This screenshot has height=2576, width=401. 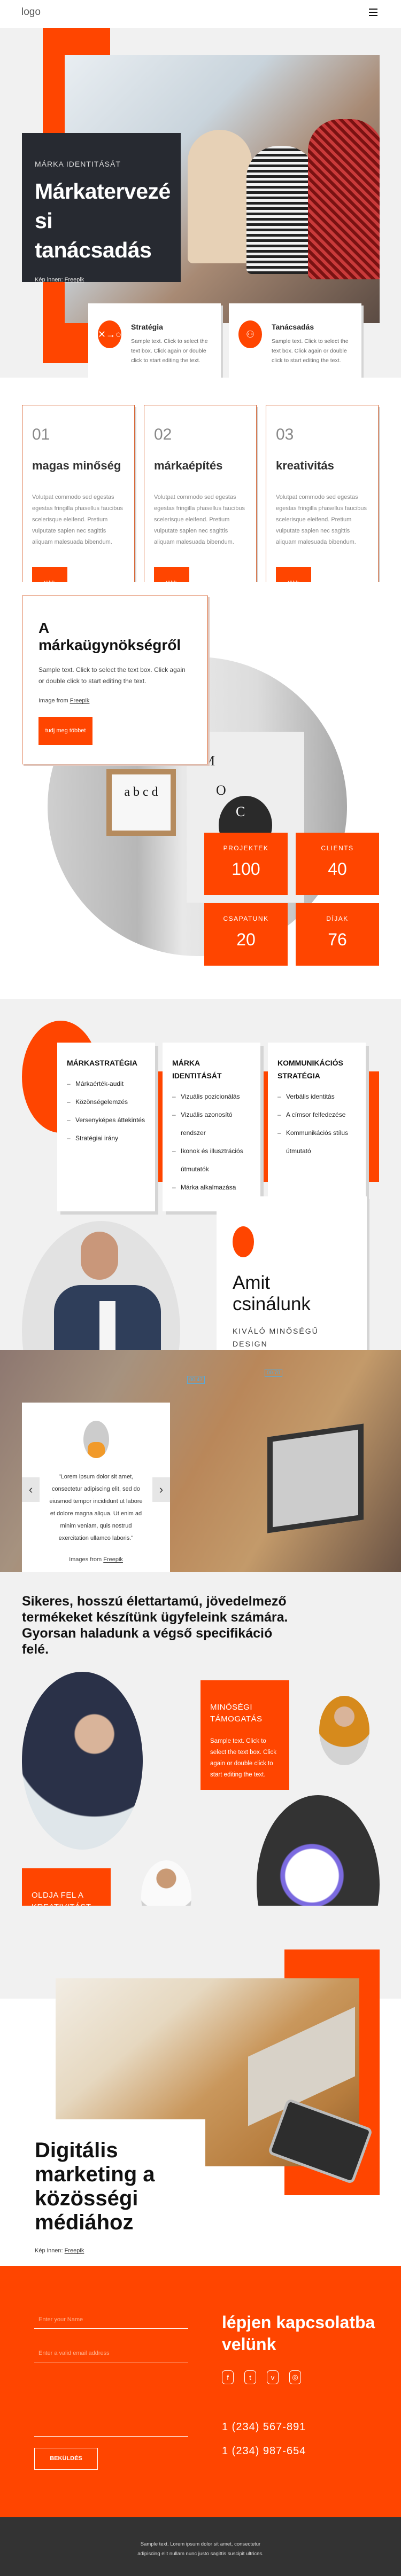 What do you see at coordinates (111, 2356) in the screenshot?
I see `email-input: Enter a valid email address` at bounding box center [111, 2356].